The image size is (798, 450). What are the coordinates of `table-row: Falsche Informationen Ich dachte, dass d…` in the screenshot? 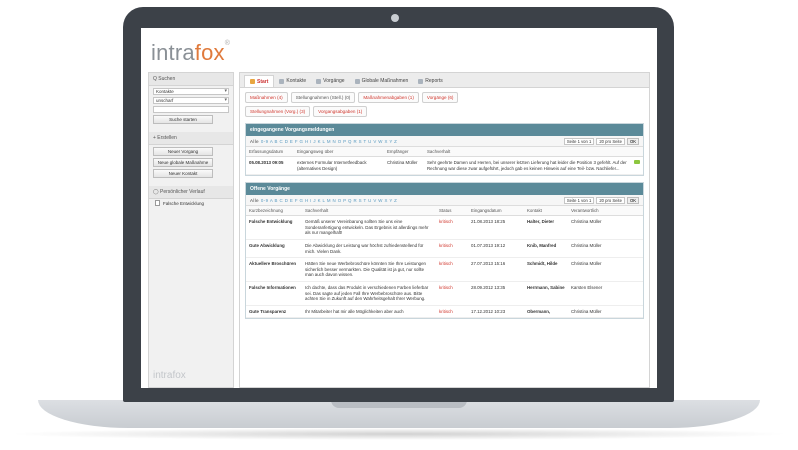 It's located at (444, 293).